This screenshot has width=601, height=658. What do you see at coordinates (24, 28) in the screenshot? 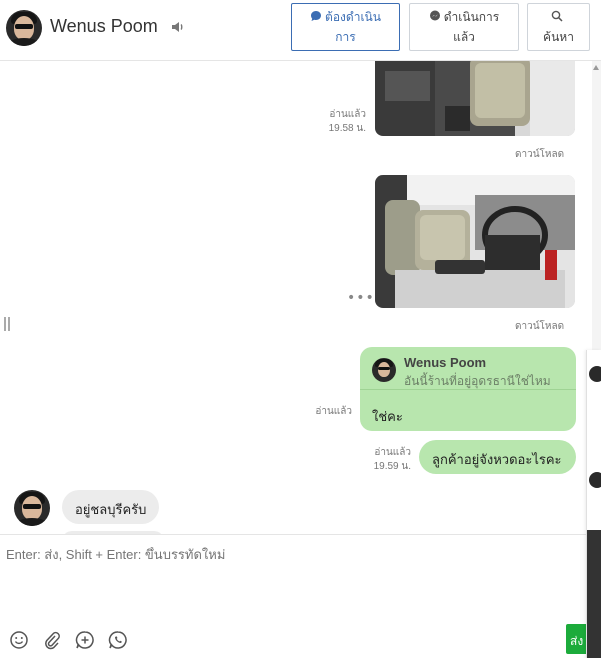
I see `contact-avatar` at bounding box center [24, 28].